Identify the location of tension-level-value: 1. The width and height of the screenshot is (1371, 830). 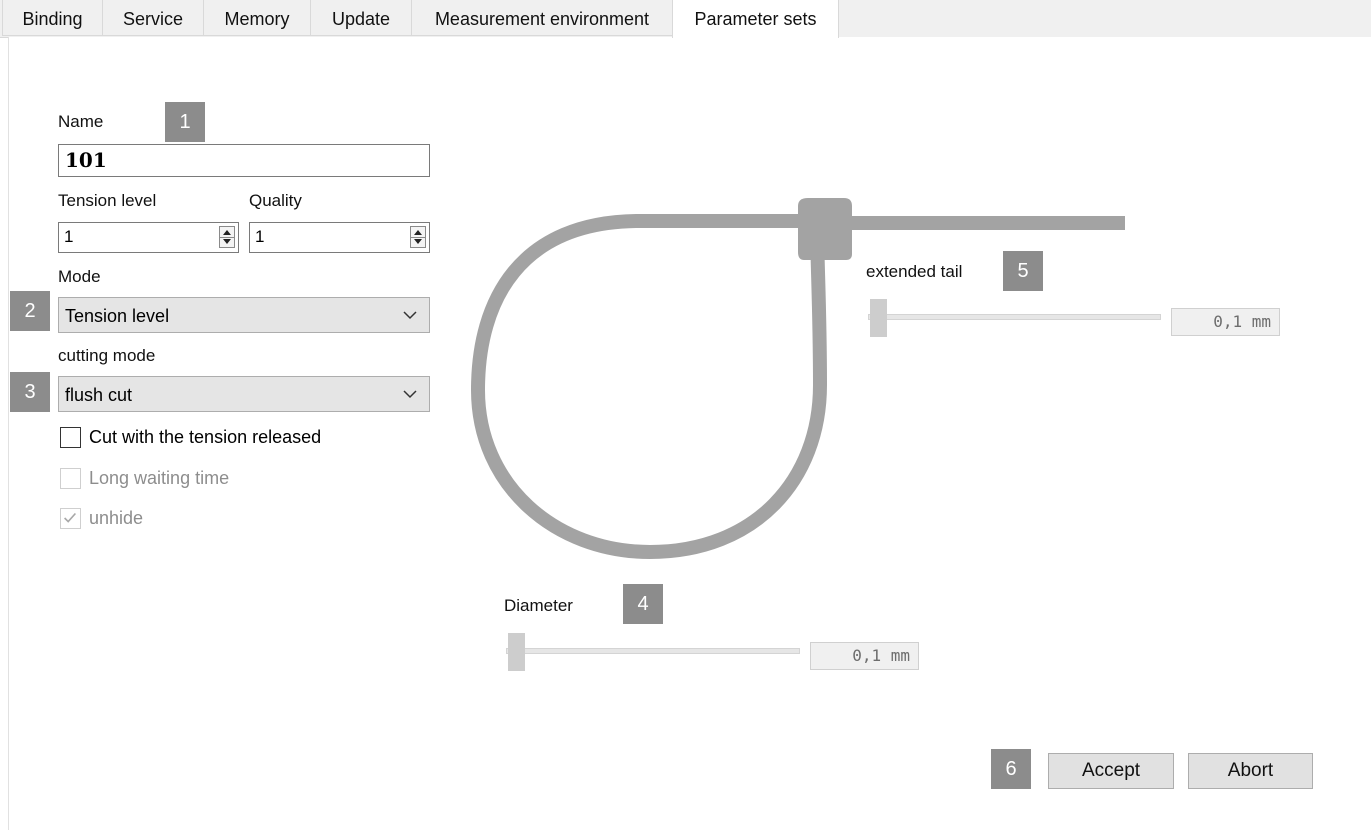
(69, 236).